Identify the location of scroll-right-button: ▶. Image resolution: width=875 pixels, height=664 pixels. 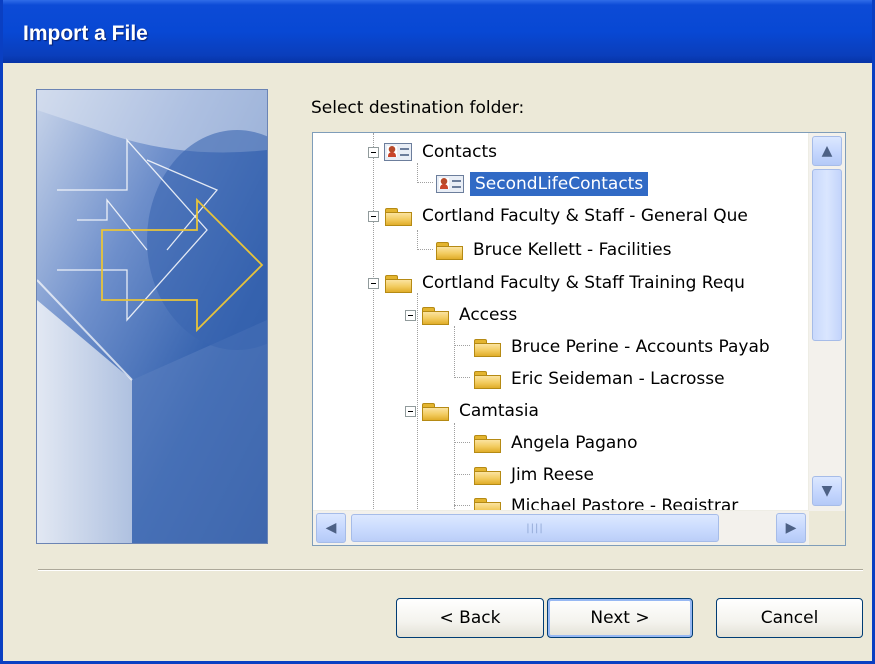
(791, 528).